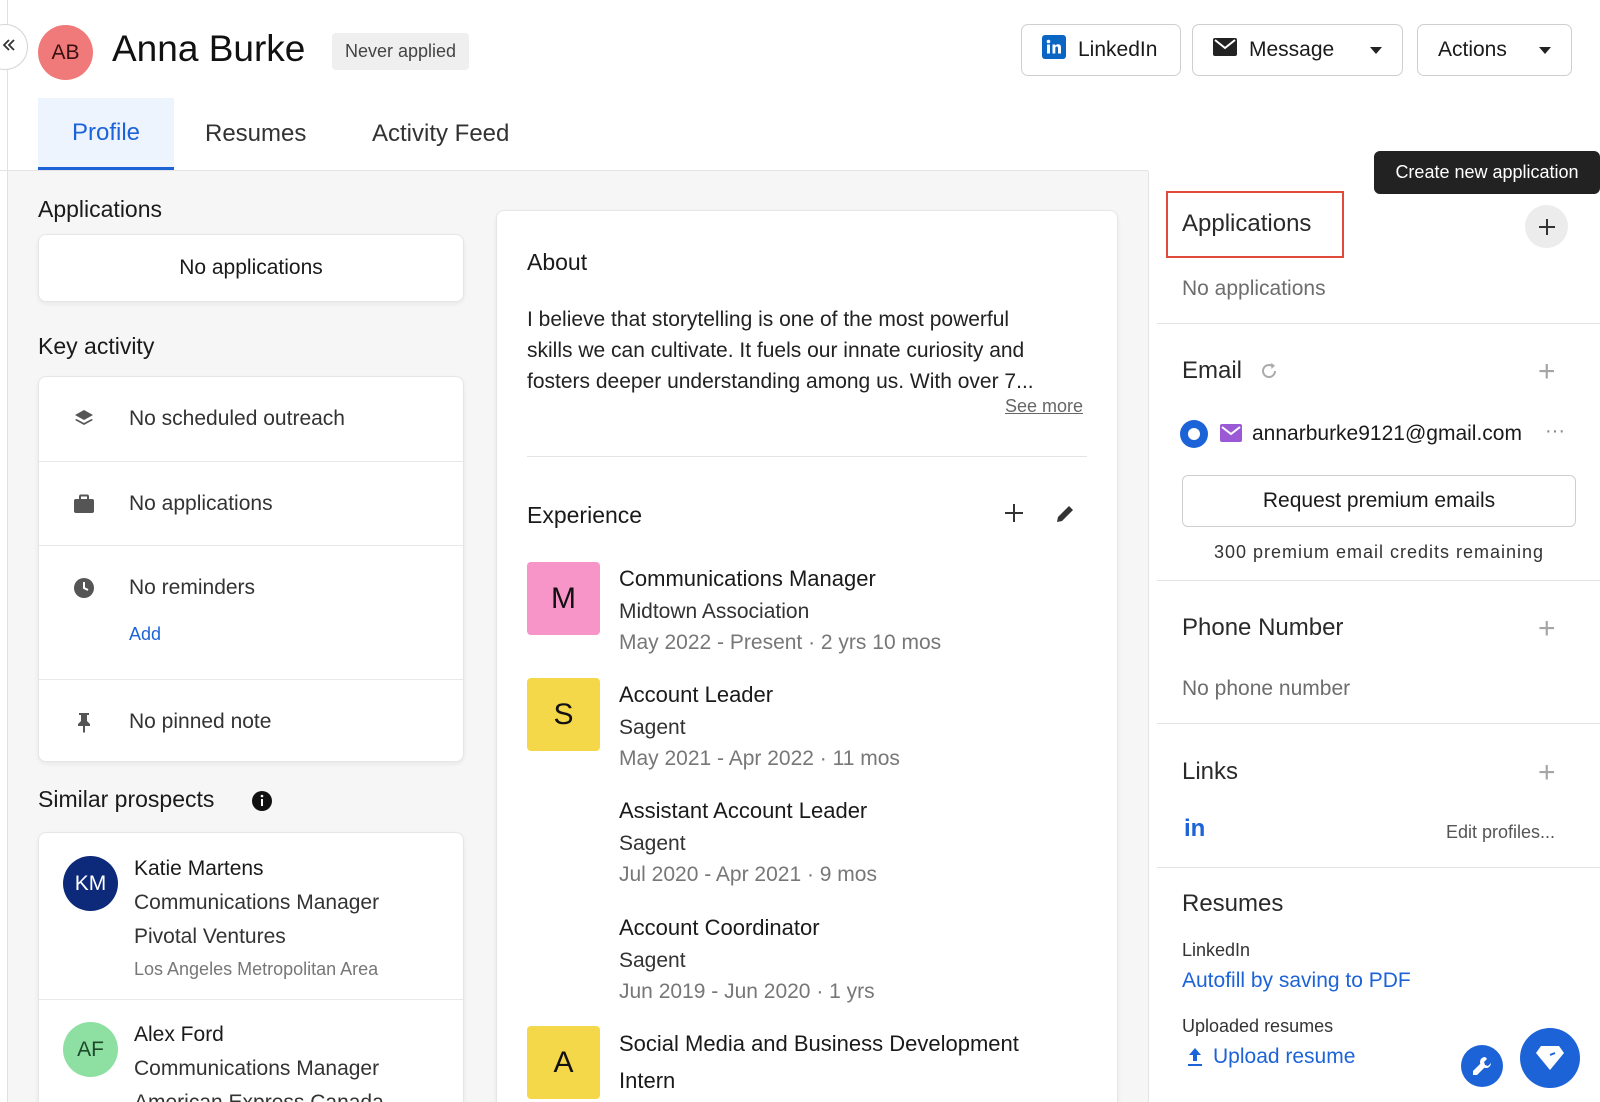  I want to click on tab-profile: Profile, so click(106, 134).